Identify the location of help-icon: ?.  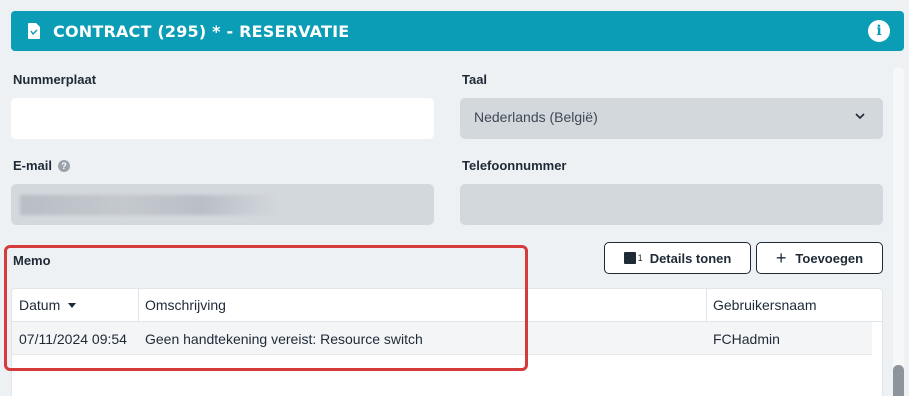
(64, 166).